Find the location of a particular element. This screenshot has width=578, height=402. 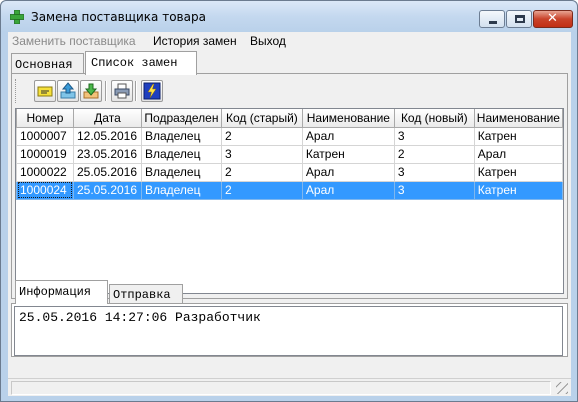

column-header: Подразделен is located at coordinates (181, 118).